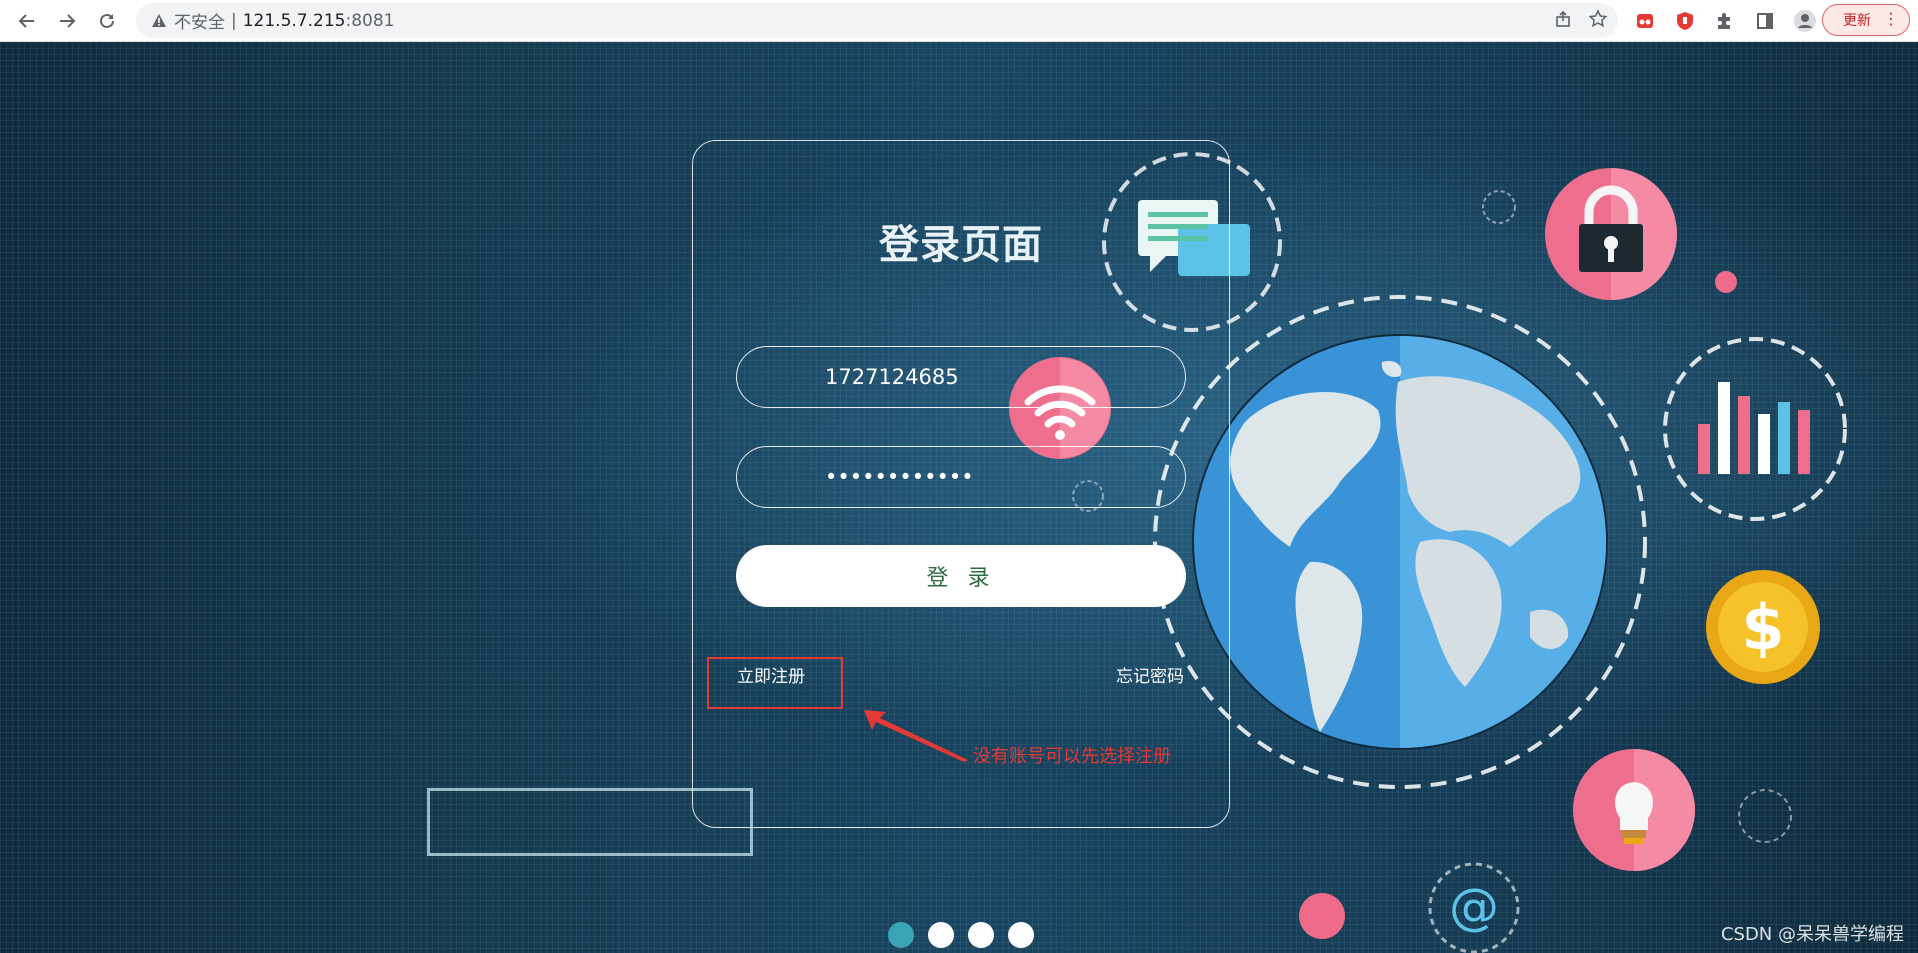  I want to click on ring-decoration, so click(1499, 209).